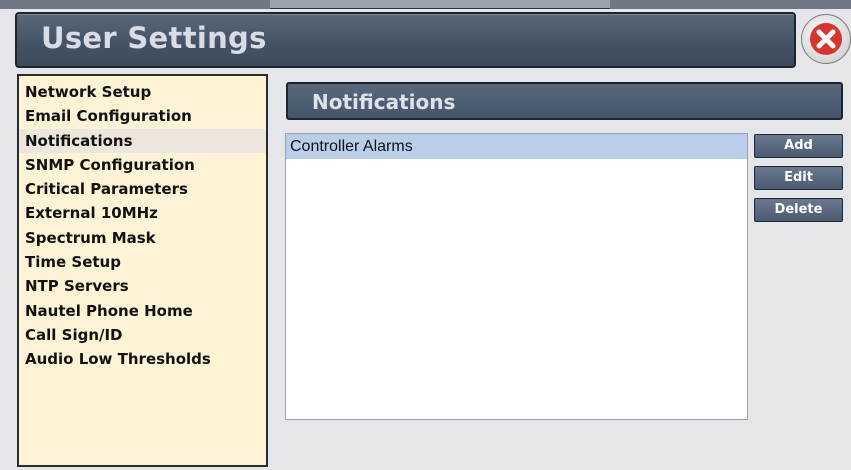 Image resolution: width=851 pixels, height=470 pixels. What do you see at coordinates (142, 335) in the screenshot?
I see `sidebar-item-call-sign-id: Call Sign/ID` at bounding box center [142, 335].